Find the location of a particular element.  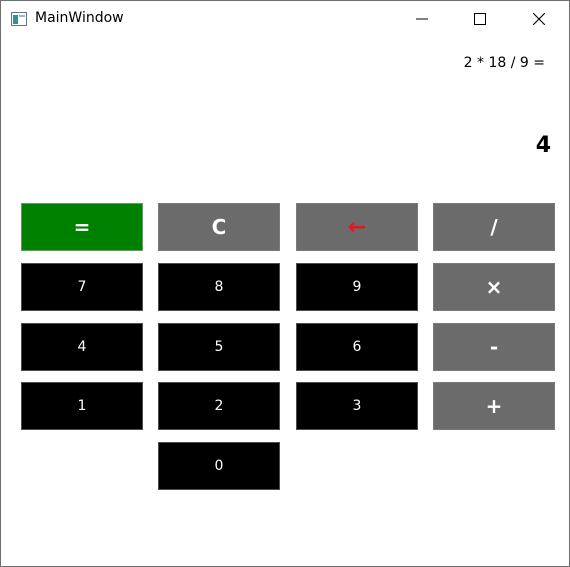

minimize-icon is located at coordinates (422, 19).